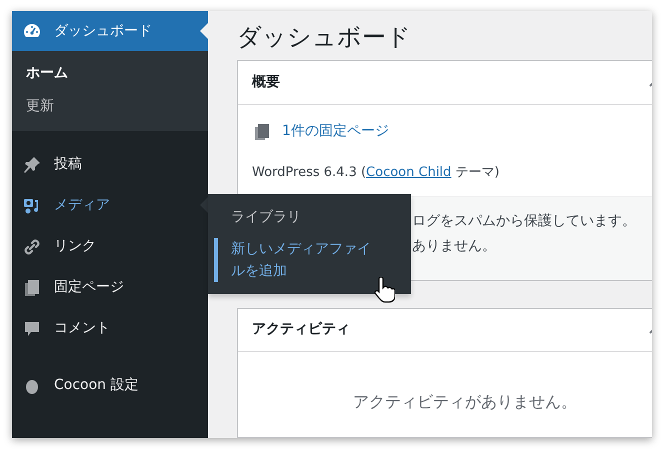 This screenshot has height=451, width=664. What do you see at coordinates (204, 31) in the screenshot?
I see `current-marker` at bounding box center [204, 31].